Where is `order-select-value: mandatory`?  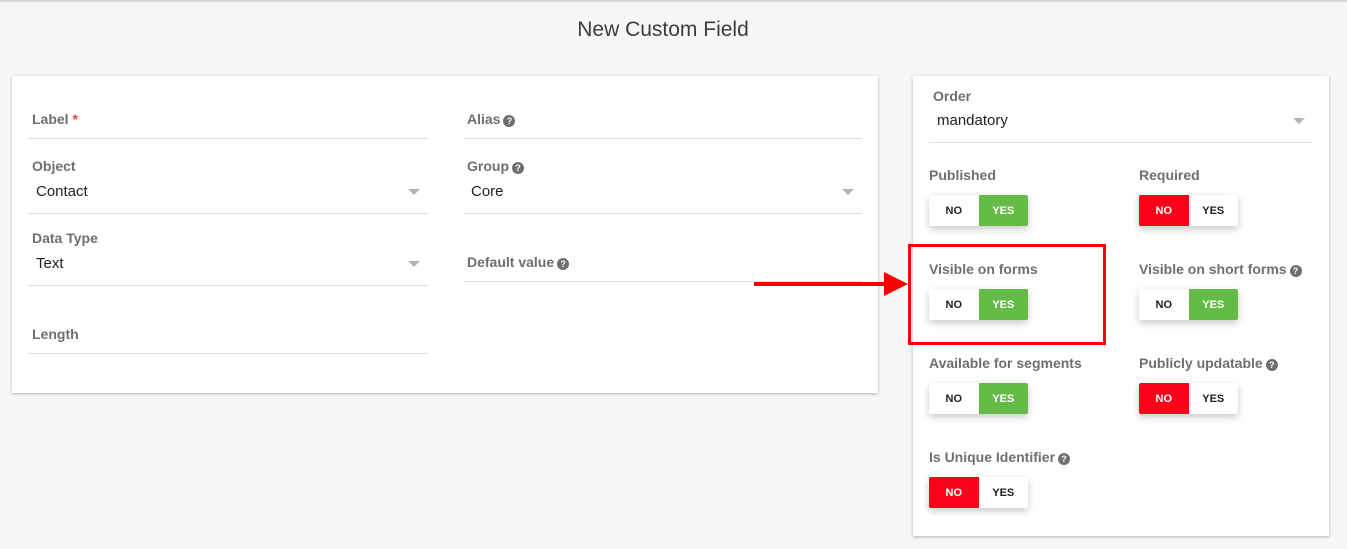
order-select-value: mandatory is located at coordinates (972, 120).